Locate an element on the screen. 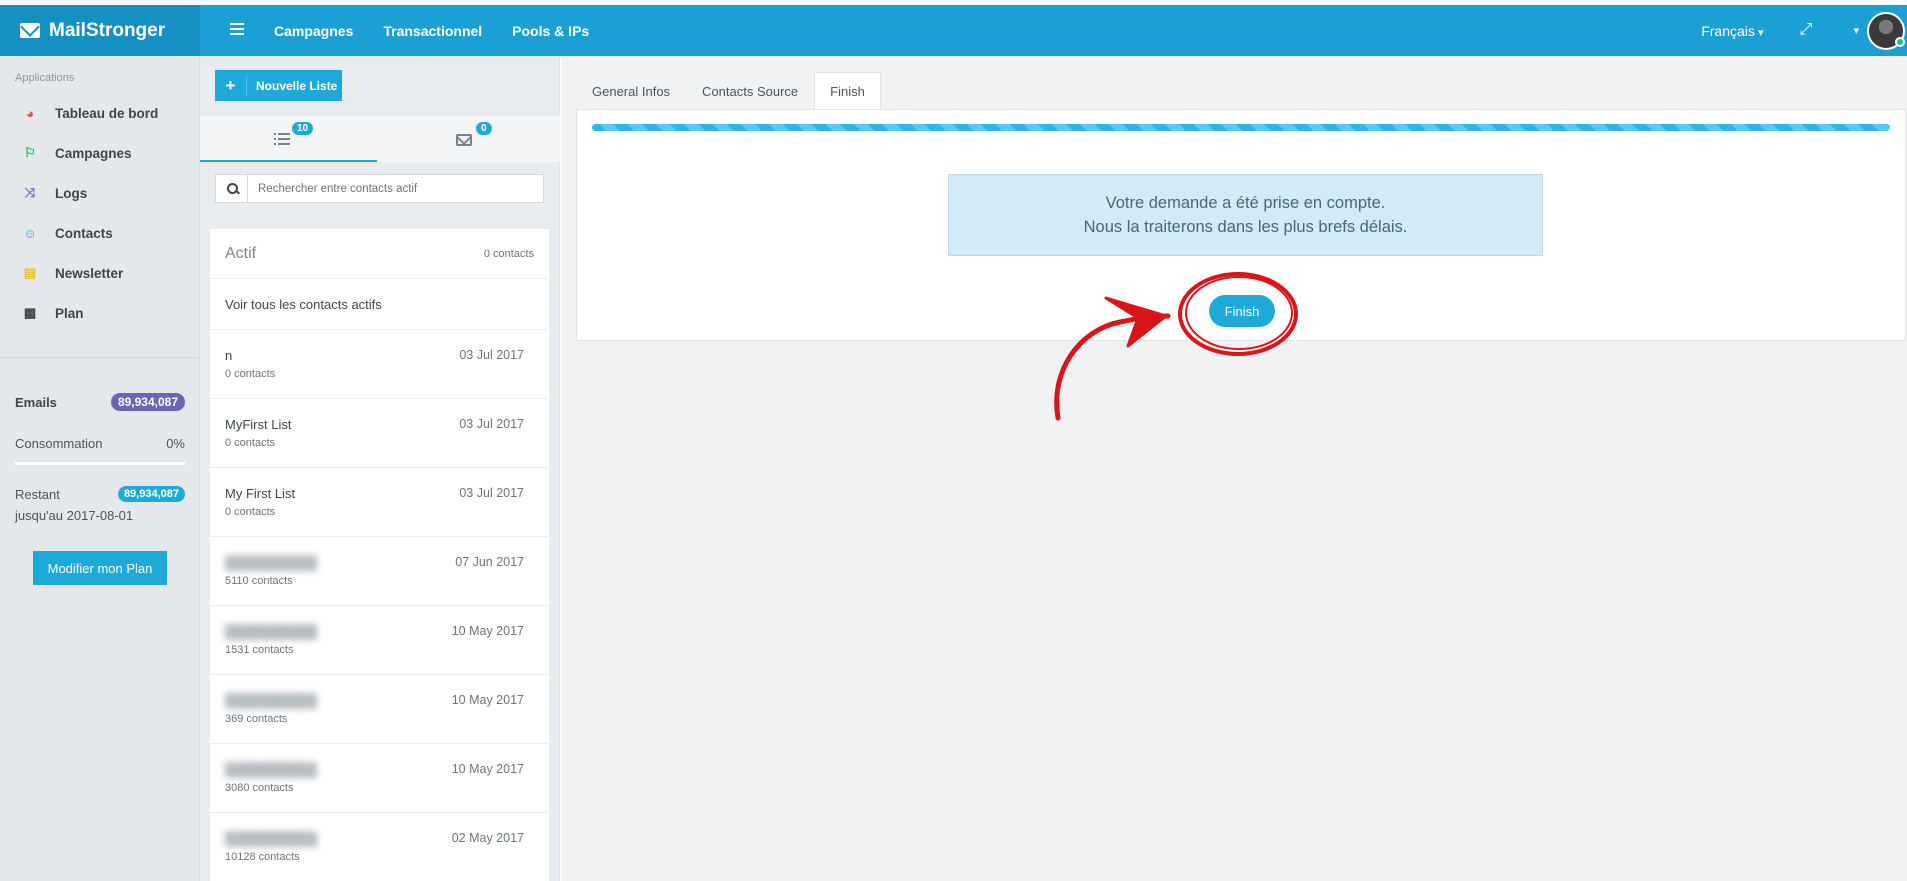 The height and width of the screenshot is (881, 1907). sidebar-item-newsletter: ▤ Newsletter is located at coordinates (100, 273).